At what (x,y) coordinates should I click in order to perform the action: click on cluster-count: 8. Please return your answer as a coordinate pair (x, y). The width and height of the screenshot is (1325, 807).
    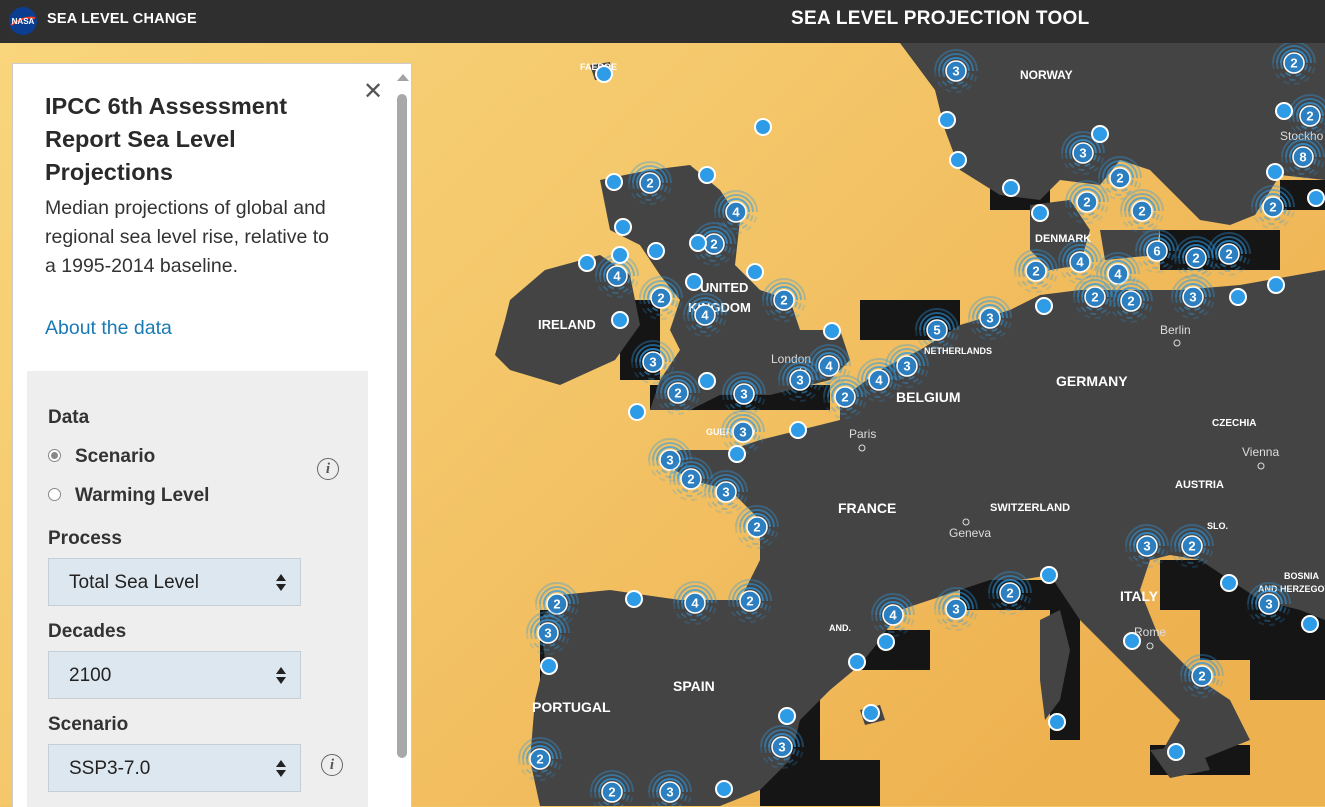
    Looking at the image, I should click on (1302, 157).